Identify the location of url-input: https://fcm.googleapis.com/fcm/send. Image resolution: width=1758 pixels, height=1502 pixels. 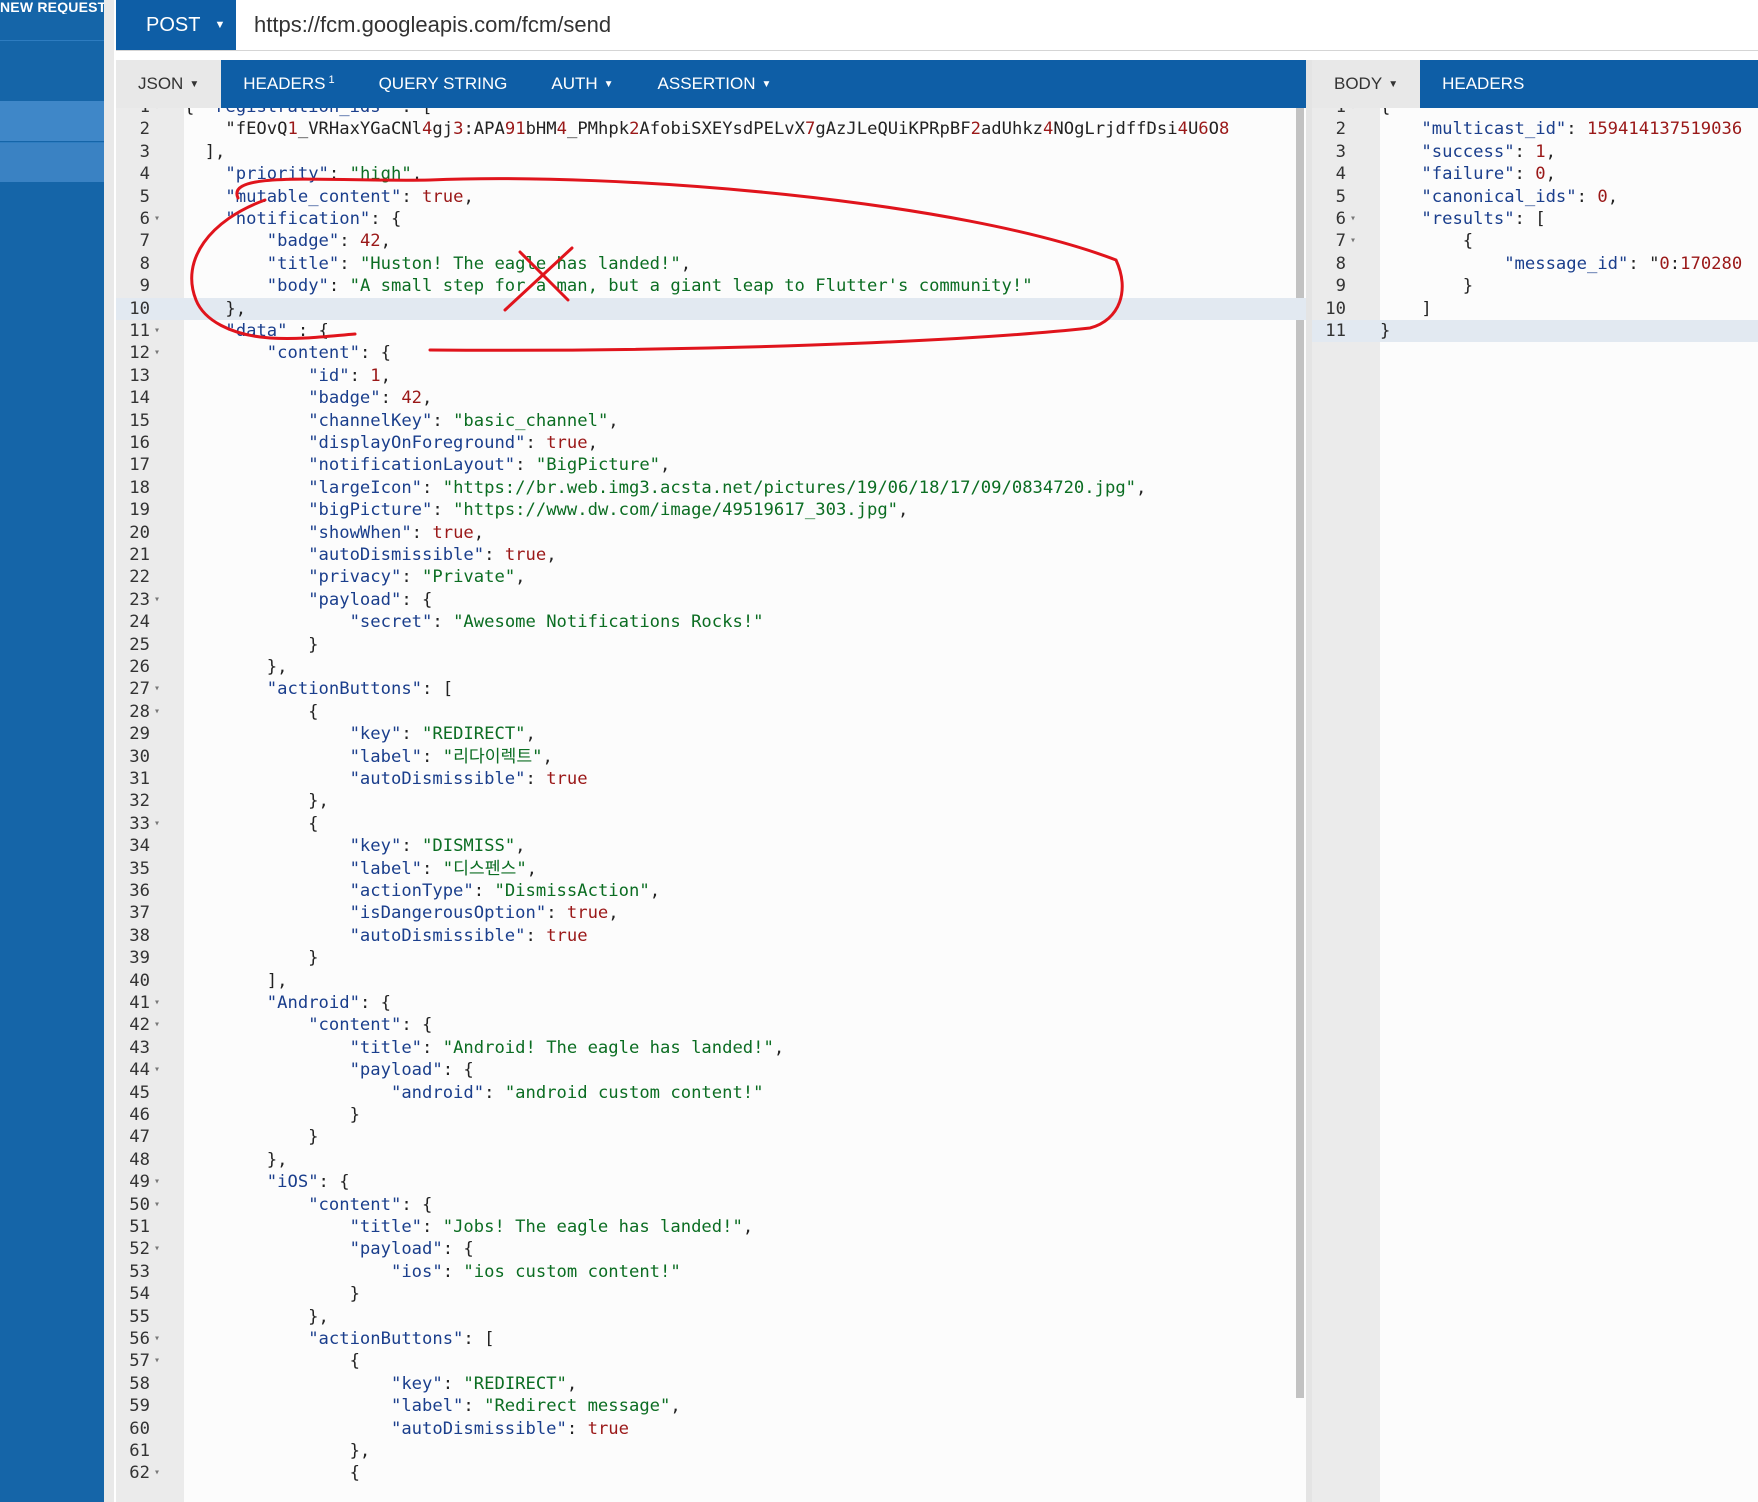
(432, 25).